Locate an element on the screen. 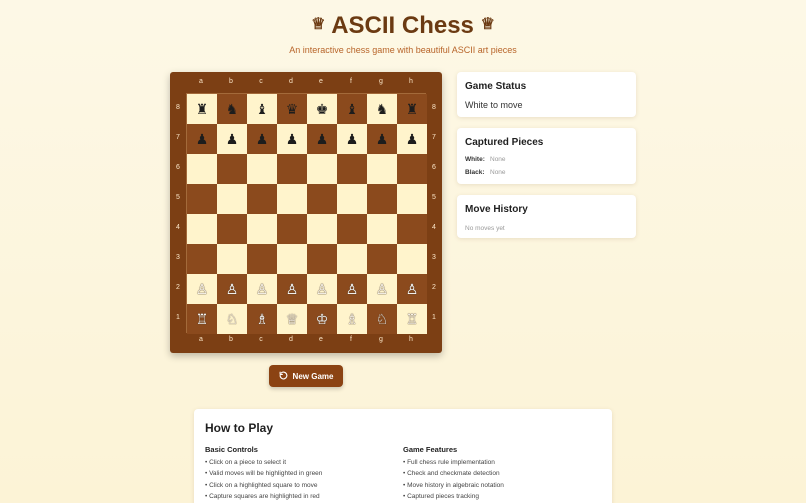 The image size is (806, 503). square-e2: ♙ is located at coordinates (322, 289).